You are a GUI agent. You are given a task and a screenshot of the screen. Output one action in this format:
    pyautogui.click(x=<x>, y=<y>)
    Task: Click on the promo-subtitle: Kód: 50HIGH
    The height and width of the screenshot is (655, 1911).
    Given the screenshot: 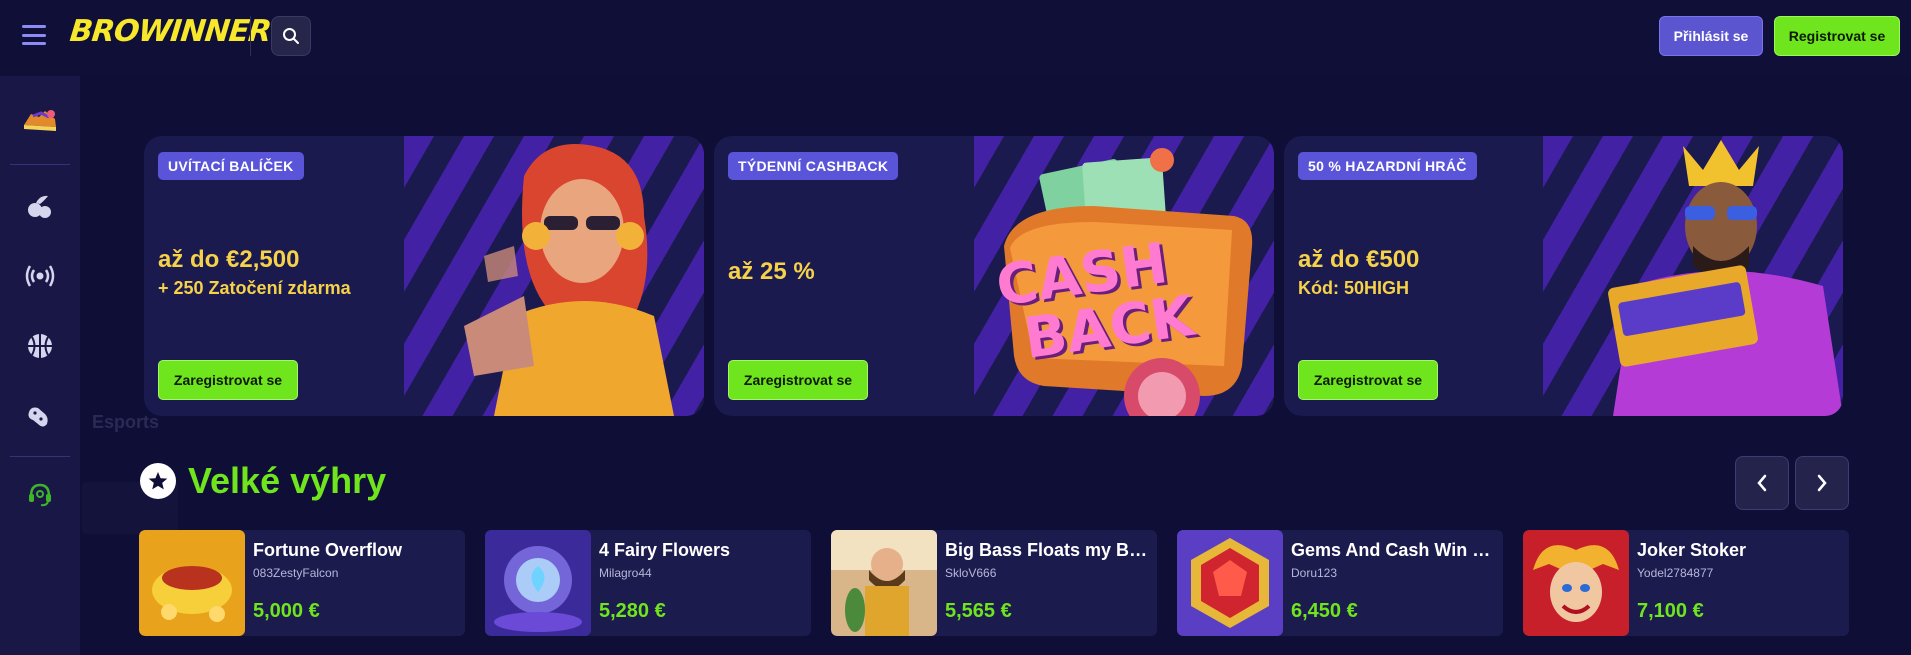 What is the action you would take?
    pyautogui.click(x=1354, y=288)
    